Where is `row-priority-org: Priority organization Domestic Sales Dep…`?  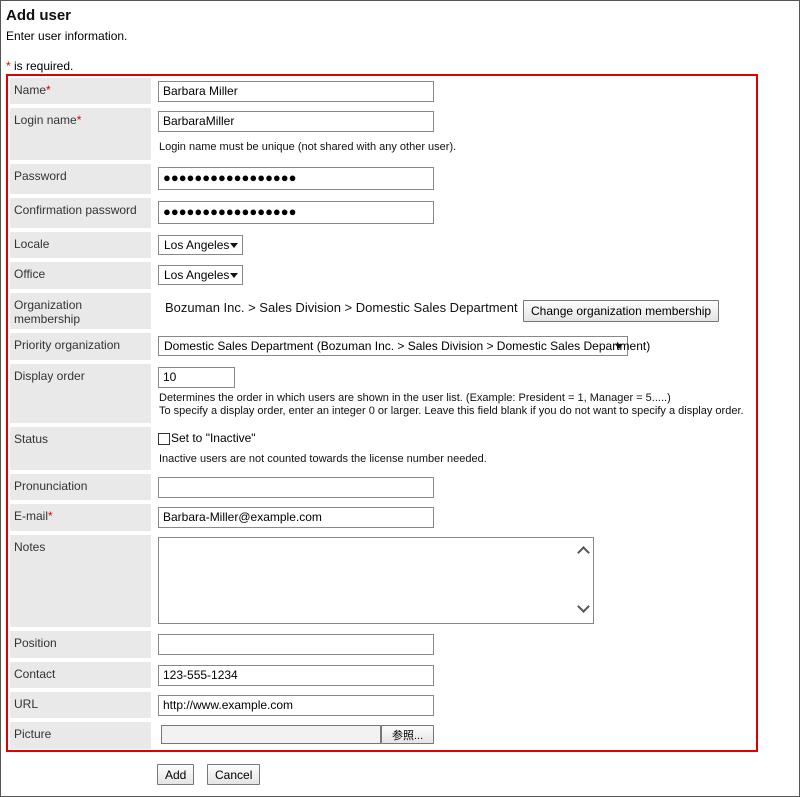 row-priority-org: Priority organization Domestic Sales Dep… is located at coordinates (382, 346).